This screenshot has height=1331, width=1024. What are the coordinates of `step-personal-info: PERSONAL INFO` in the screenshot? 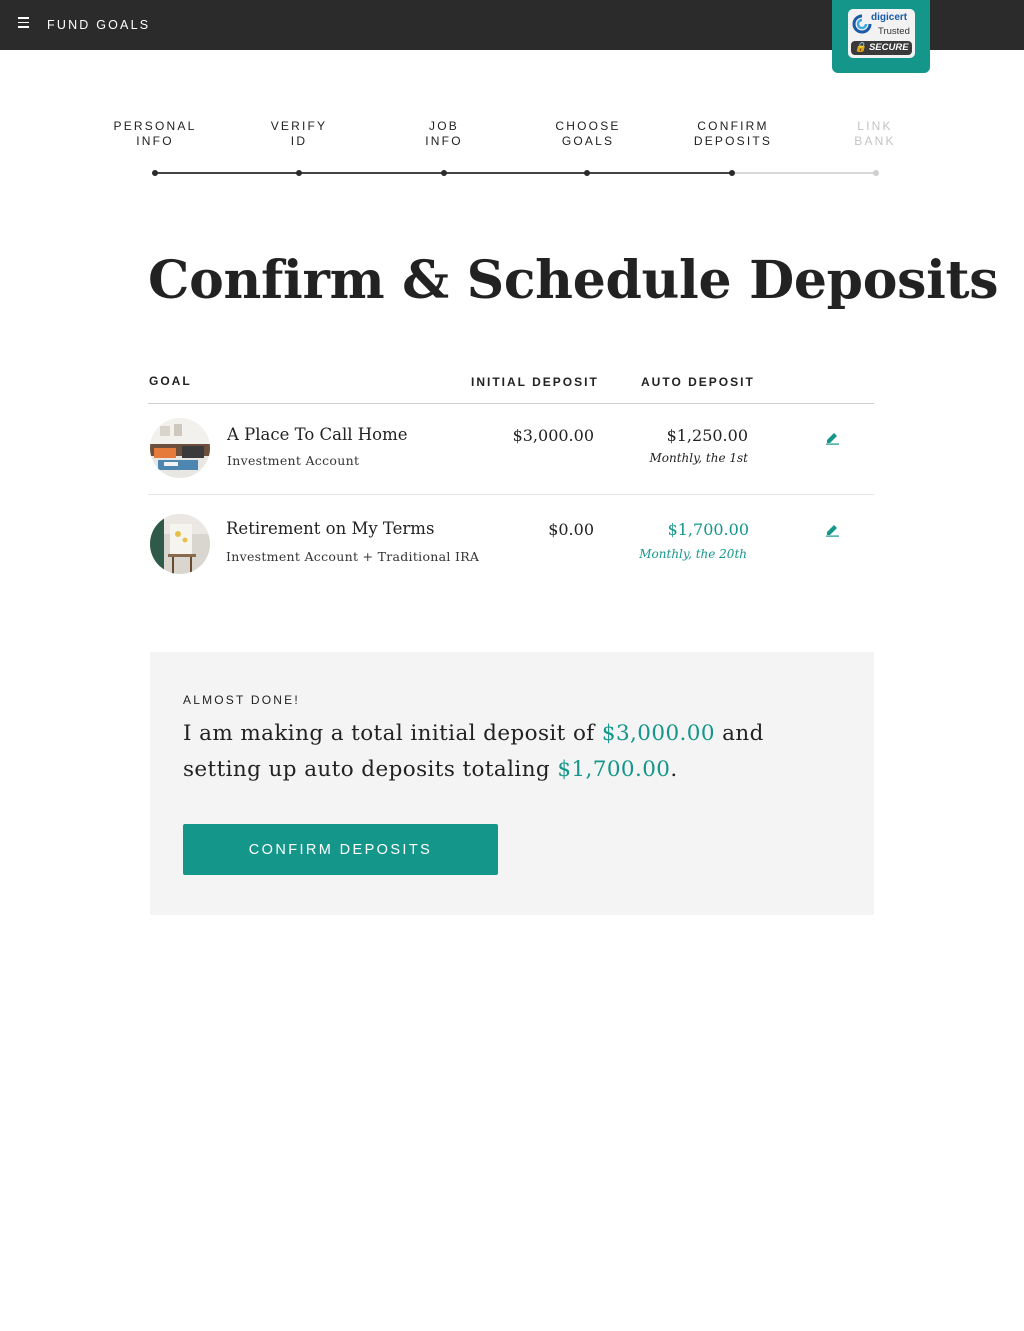 It's located at (155, 133).